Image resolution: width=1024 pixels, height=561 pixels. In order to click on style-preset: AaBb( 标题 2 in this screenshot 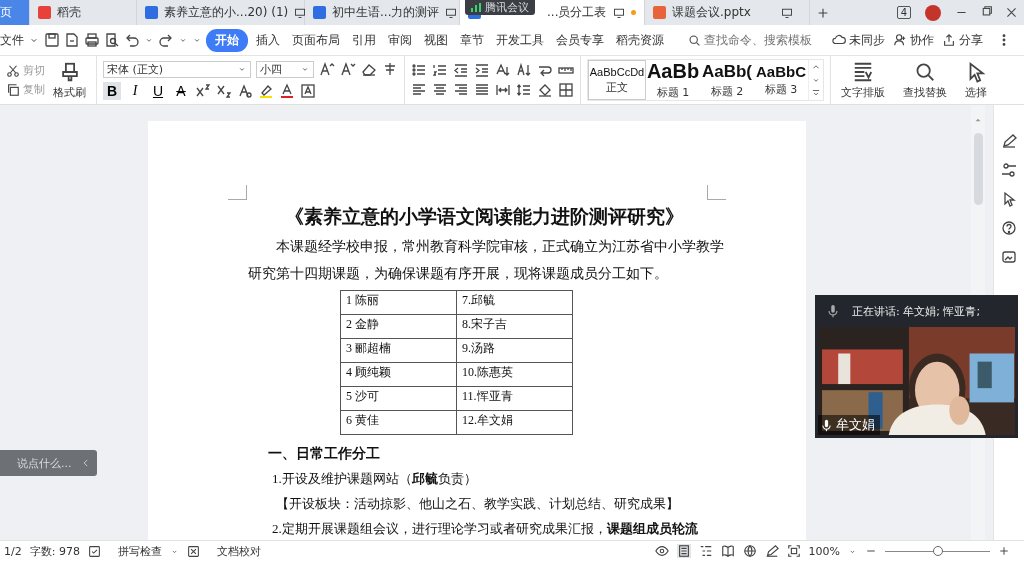, I will do `click(727, 80)`.